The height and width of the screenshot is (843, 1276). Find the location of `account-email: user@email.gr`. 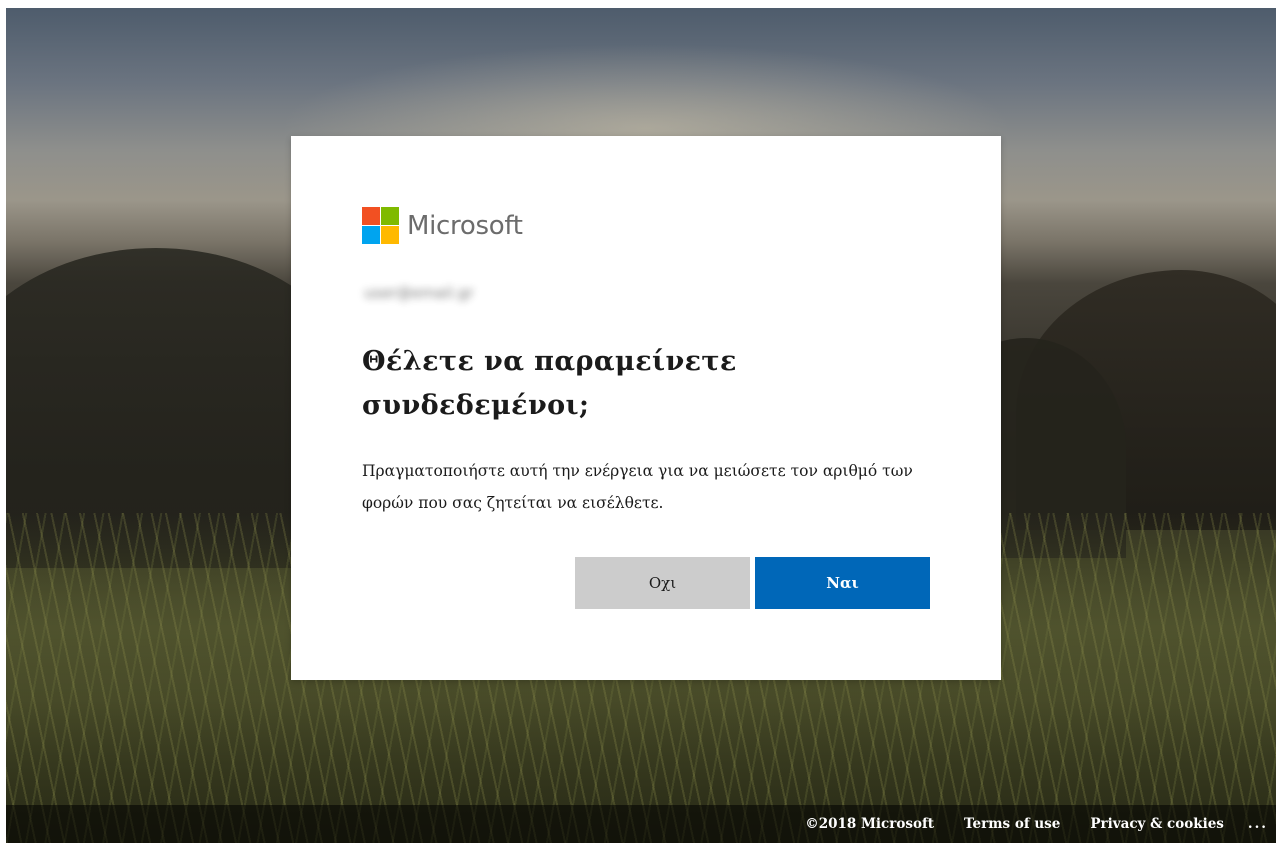

account-email: user@email.gr is located at coordinates (419, 293).